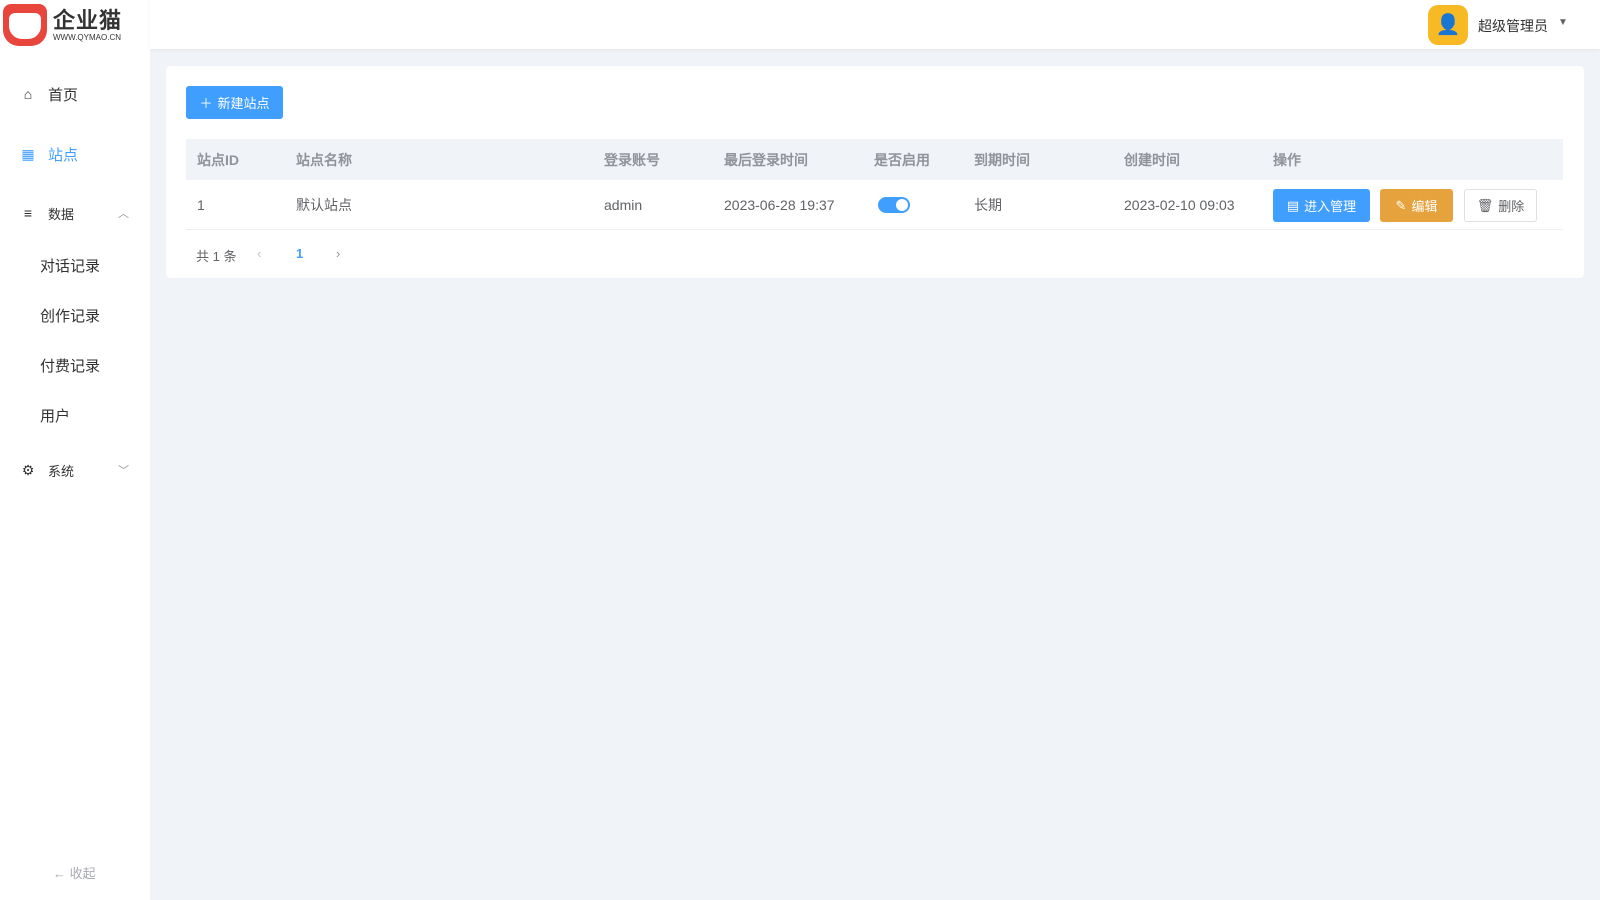  I want to click on next-page-icon: ›, so click(338, 253).